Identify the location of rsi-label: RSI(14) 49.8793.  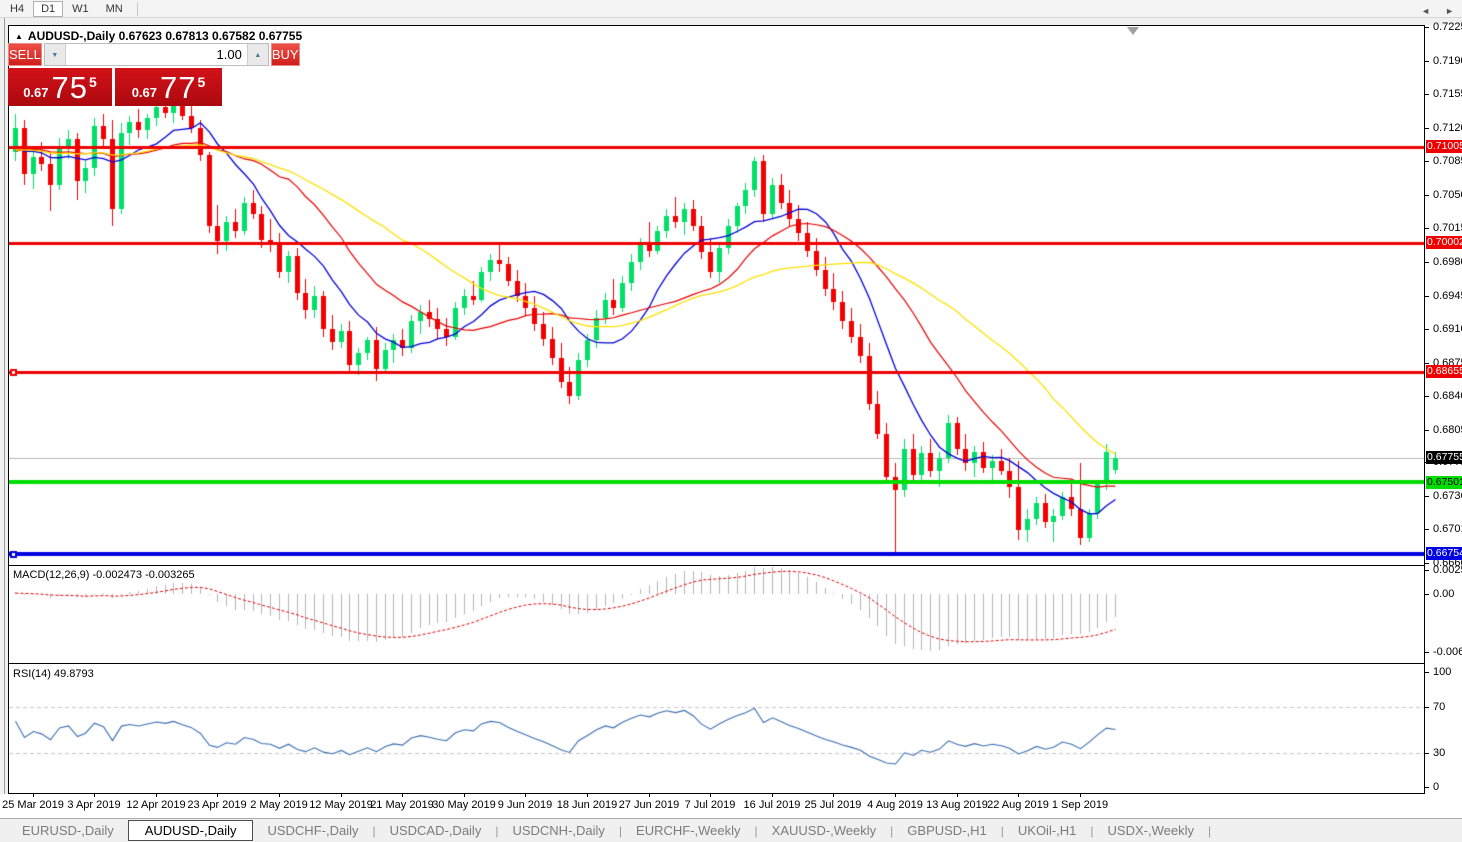
(53, 674).